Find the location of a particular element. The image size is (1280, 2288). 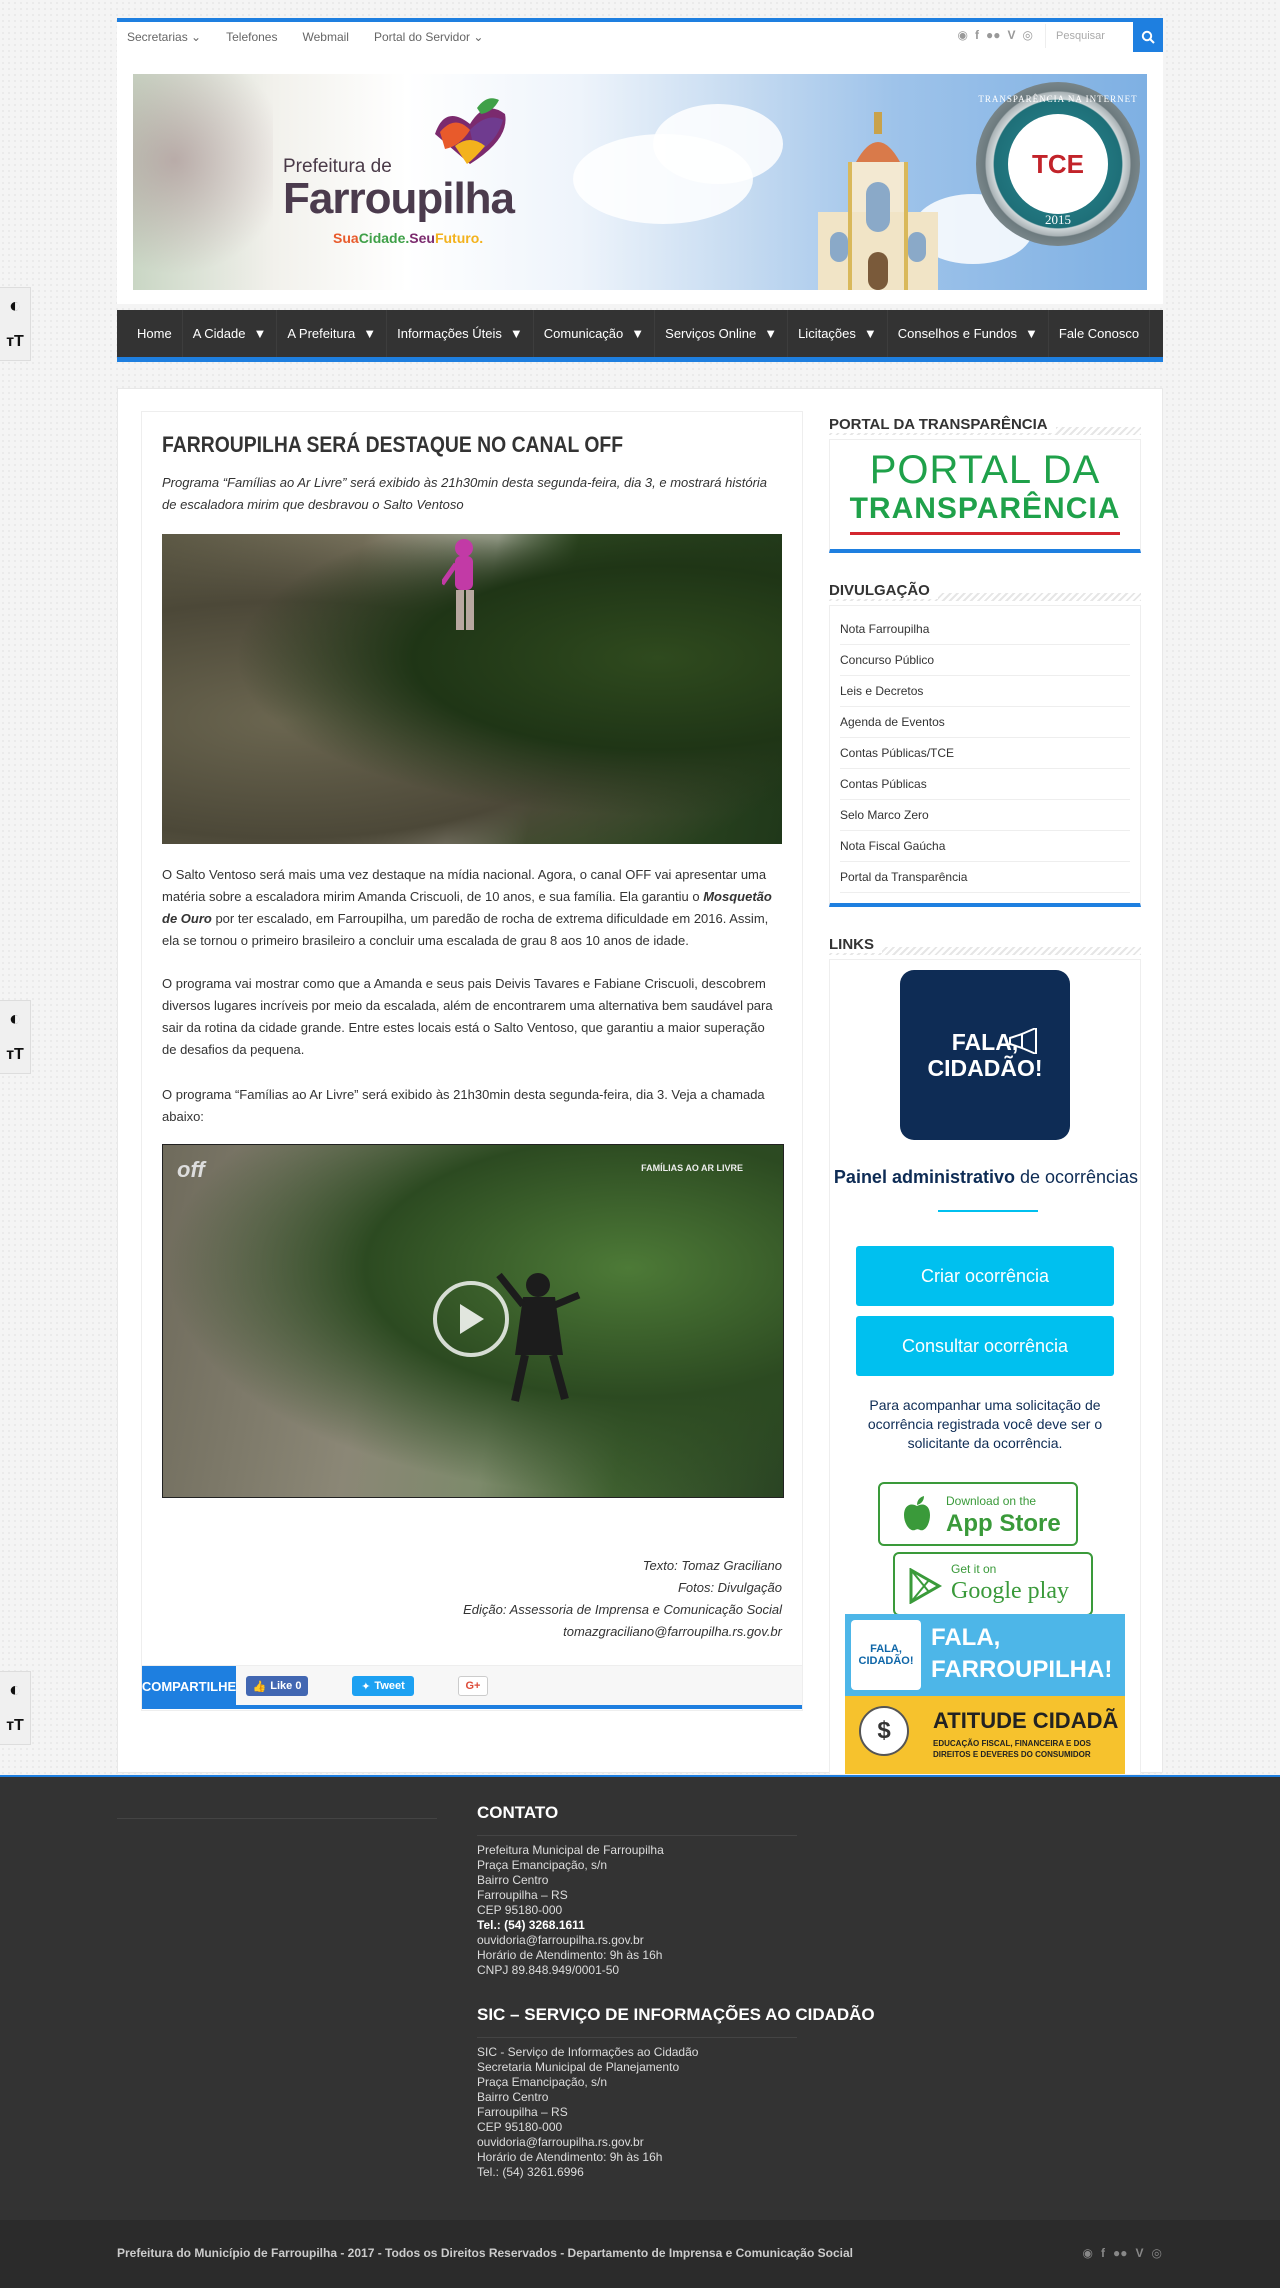

article-title: FARROUPILHA SERÁ DESTAQUE NO CANAL OFF is located at coordinates (393, 444).